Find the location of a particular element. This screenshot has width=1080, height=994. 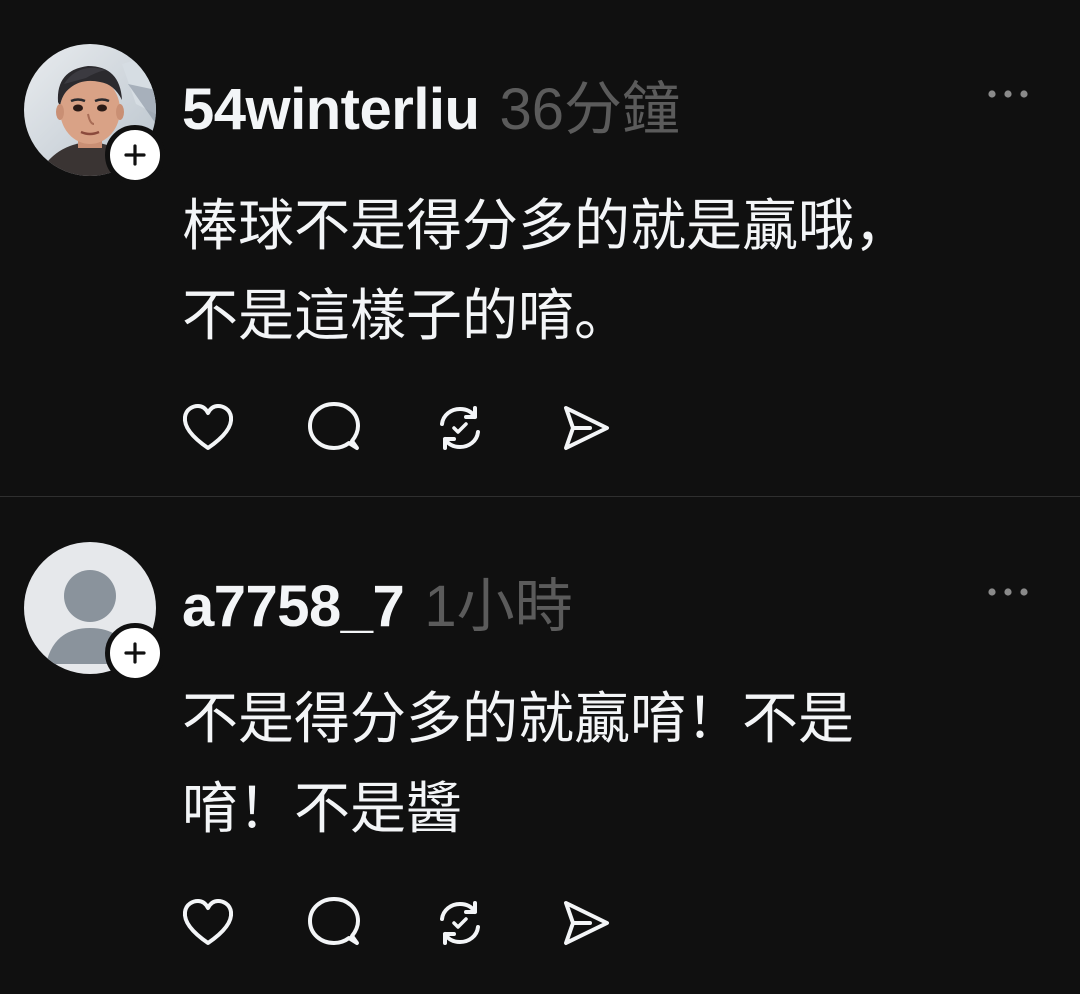

post-text-line: 唷！不是醬 is located at coordinates (322, 809).